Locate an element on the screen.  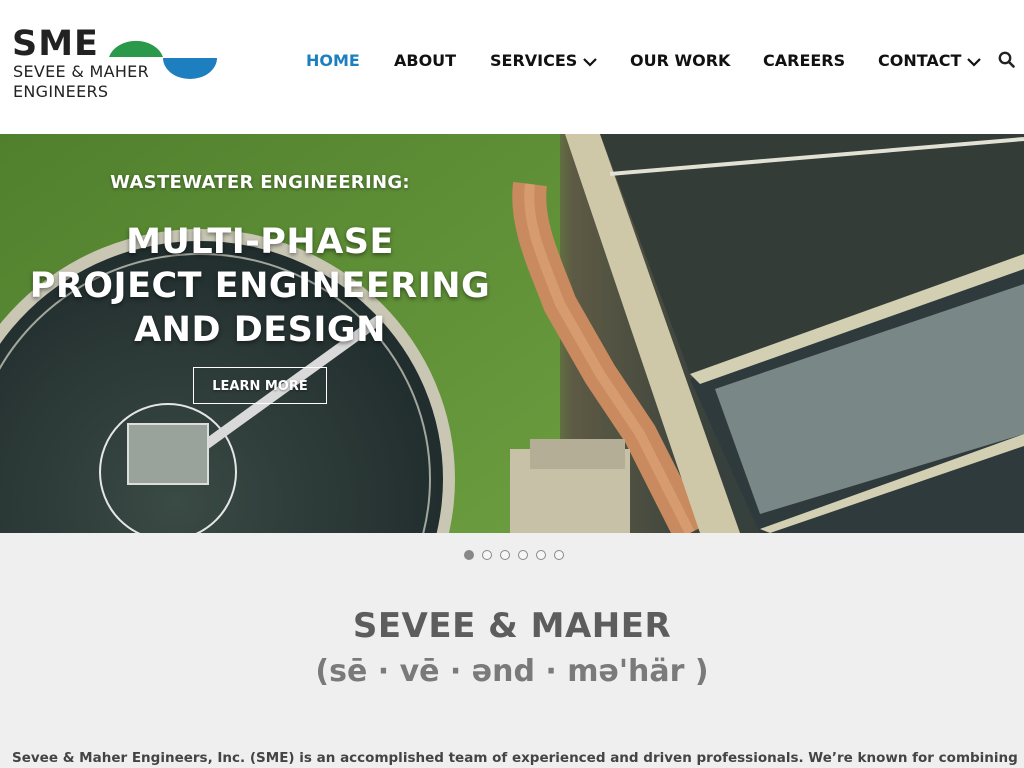
logo-abbr: SME is located at coordinates (55, 44).